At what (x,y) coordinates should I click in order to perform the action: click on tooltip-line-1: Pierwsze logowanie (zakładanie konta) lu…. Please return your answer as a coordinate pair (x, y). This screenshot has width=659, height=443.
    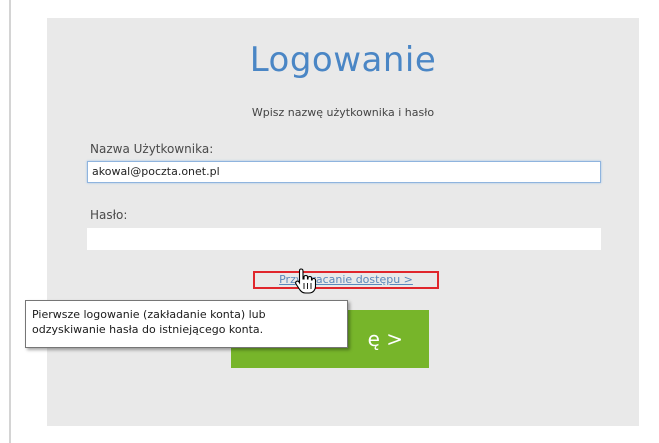
    Looking at the image, I should click on (149, 314).